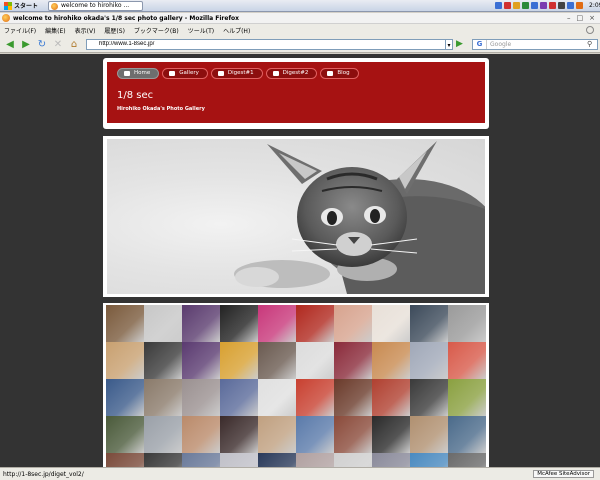 The image size is (600, 480). I want to click on tray-shield-icon, so click(552, 5).